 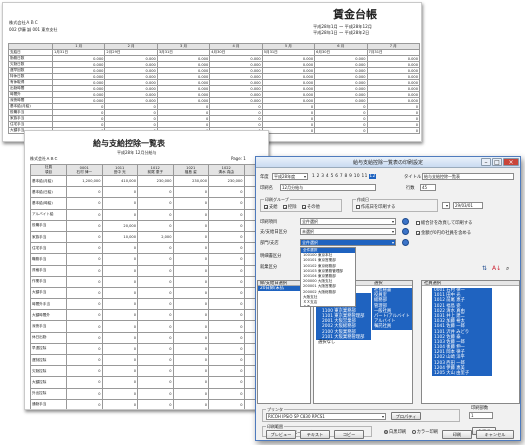 I want to click on copy-button: コピー, so click(x=349, y=434).